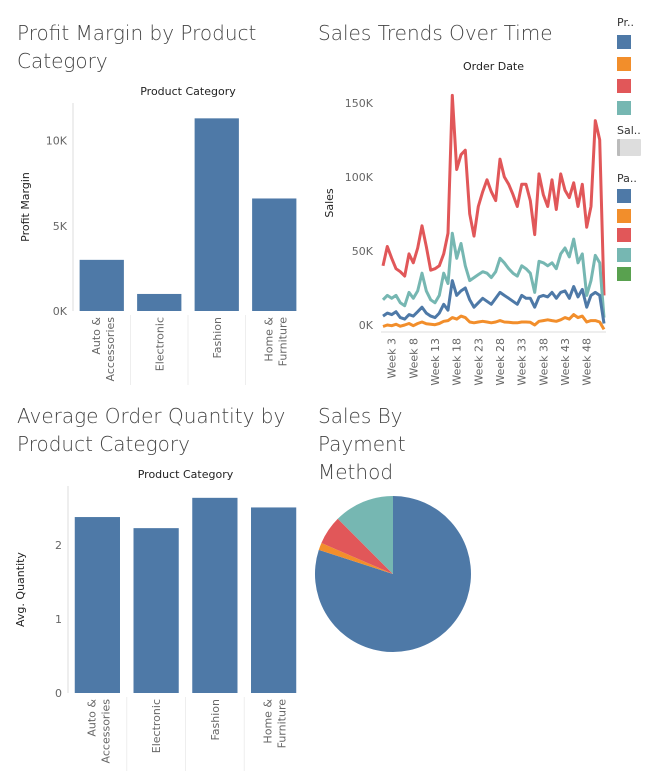 Image resolution: width=649 pixels, height=781 pixels. Describe the element at coordinates (625, 22) in the screenshot. I see `product-legend-header: Pr..` at that location.